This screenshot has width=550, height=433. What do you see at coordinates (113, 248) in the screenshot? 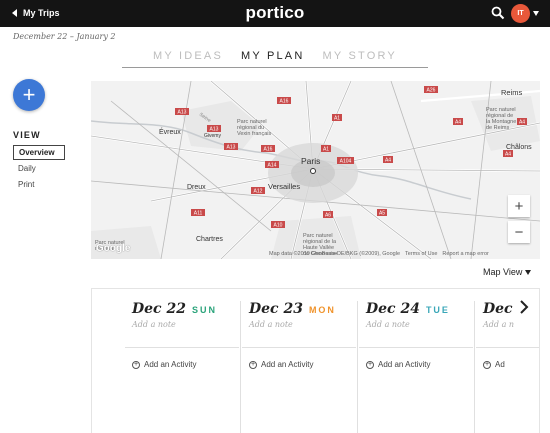
I see `google-logo: Google` at bounding box center [113, 248].